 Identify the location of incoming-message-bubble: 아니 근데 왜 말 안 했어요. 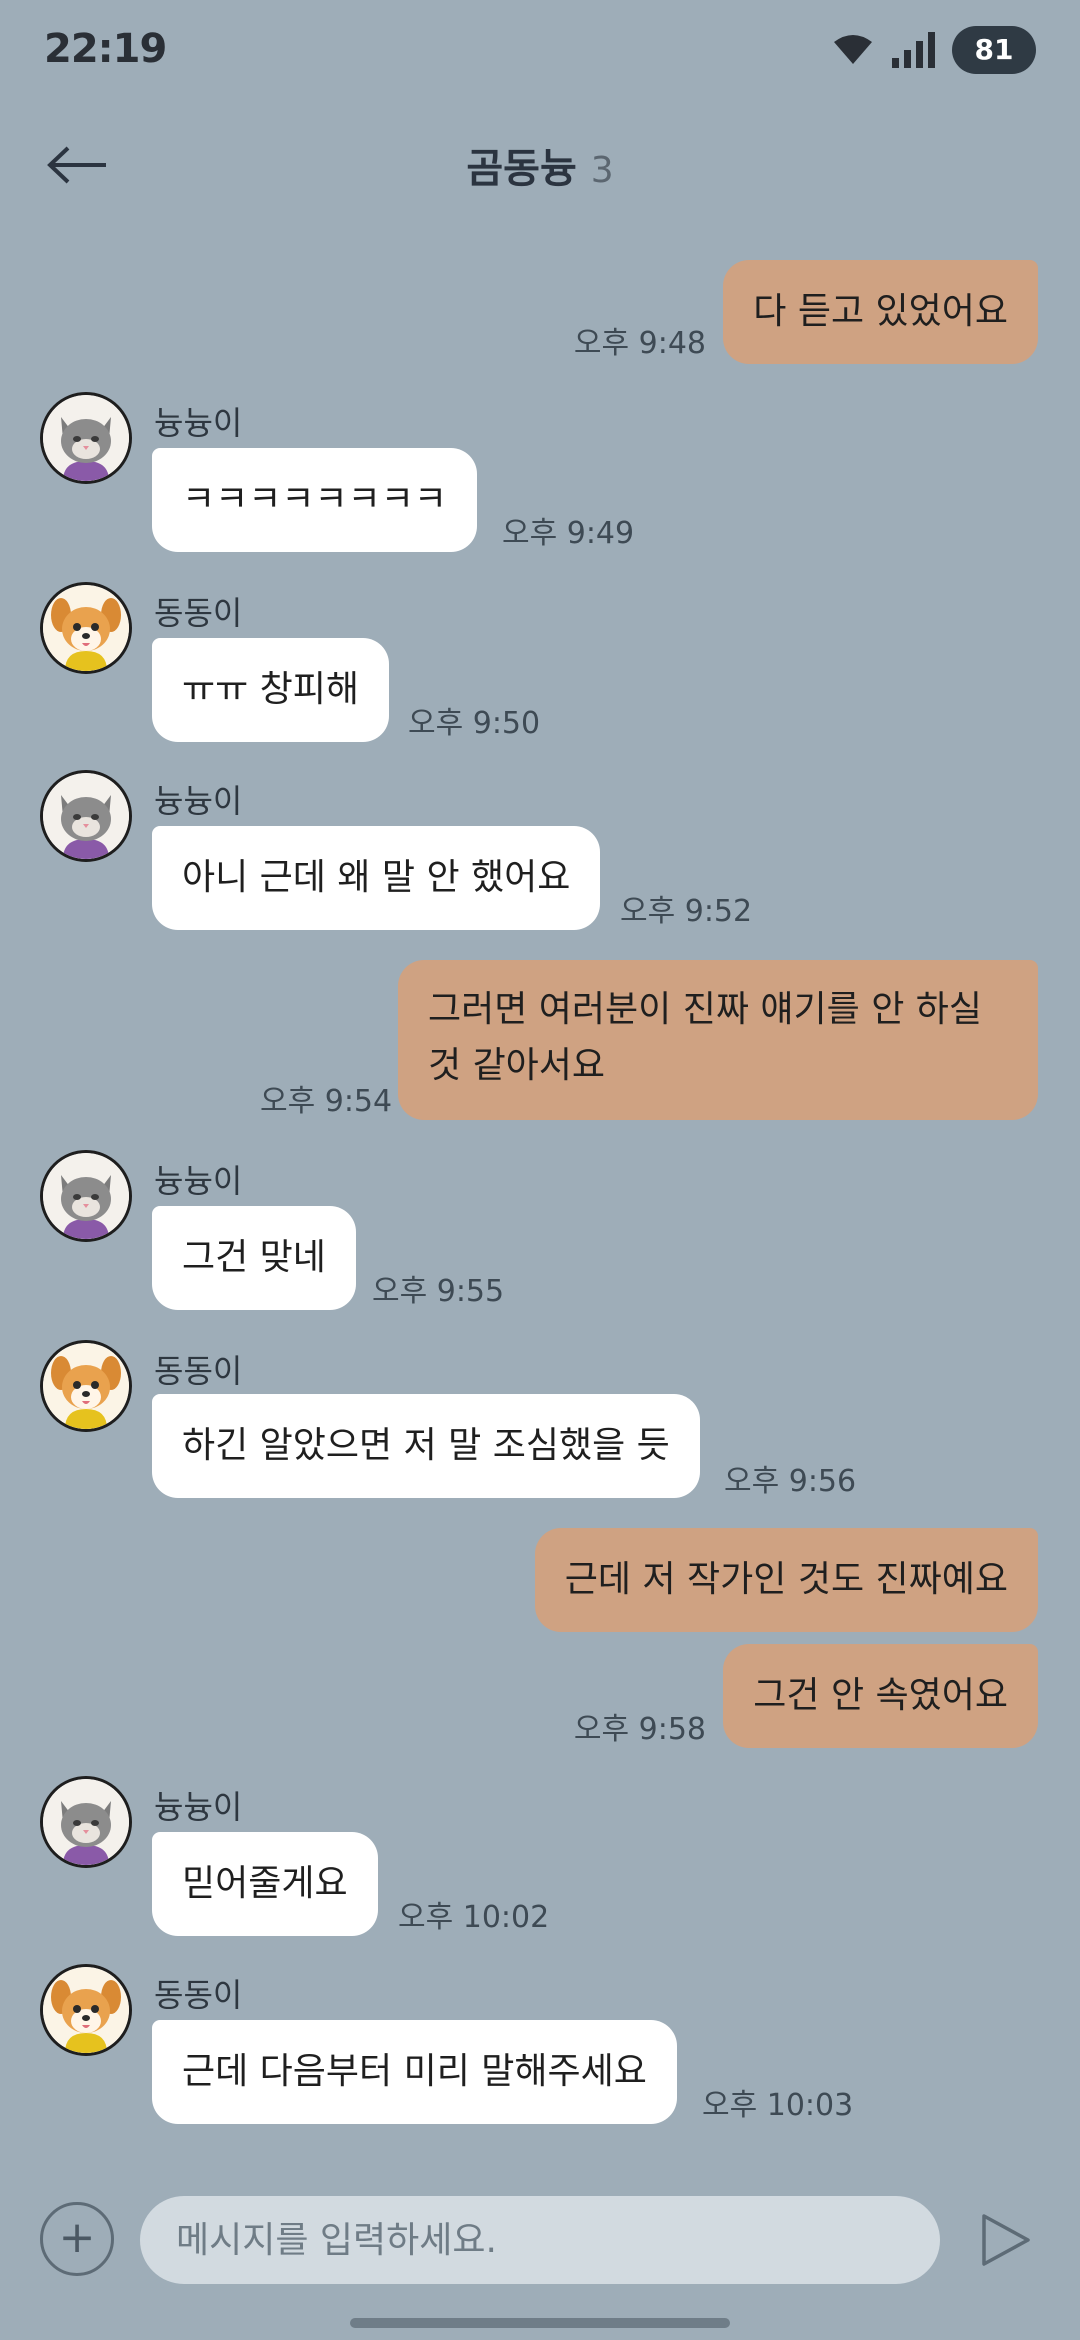
(376, 878).